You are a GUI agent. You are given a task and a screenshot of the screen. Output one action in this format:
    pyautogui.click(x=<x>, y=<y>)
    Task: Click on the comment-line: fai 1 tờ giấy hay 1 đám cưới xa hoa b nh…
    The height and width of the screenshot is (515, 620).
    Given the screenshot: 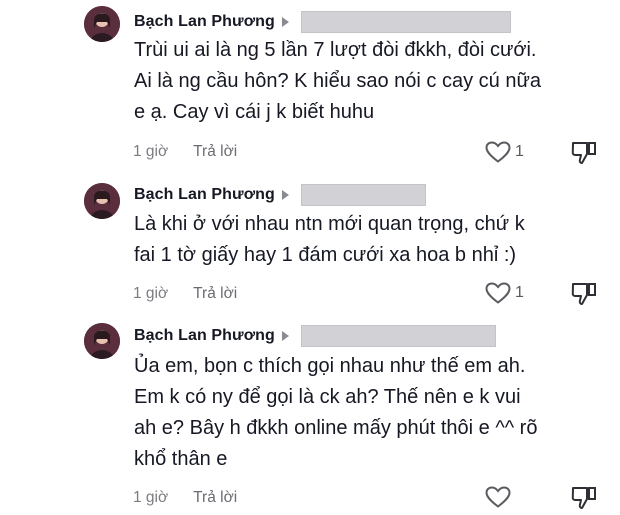 What is the action you would take?
    pyautogui.click(x=325, y=255)
    